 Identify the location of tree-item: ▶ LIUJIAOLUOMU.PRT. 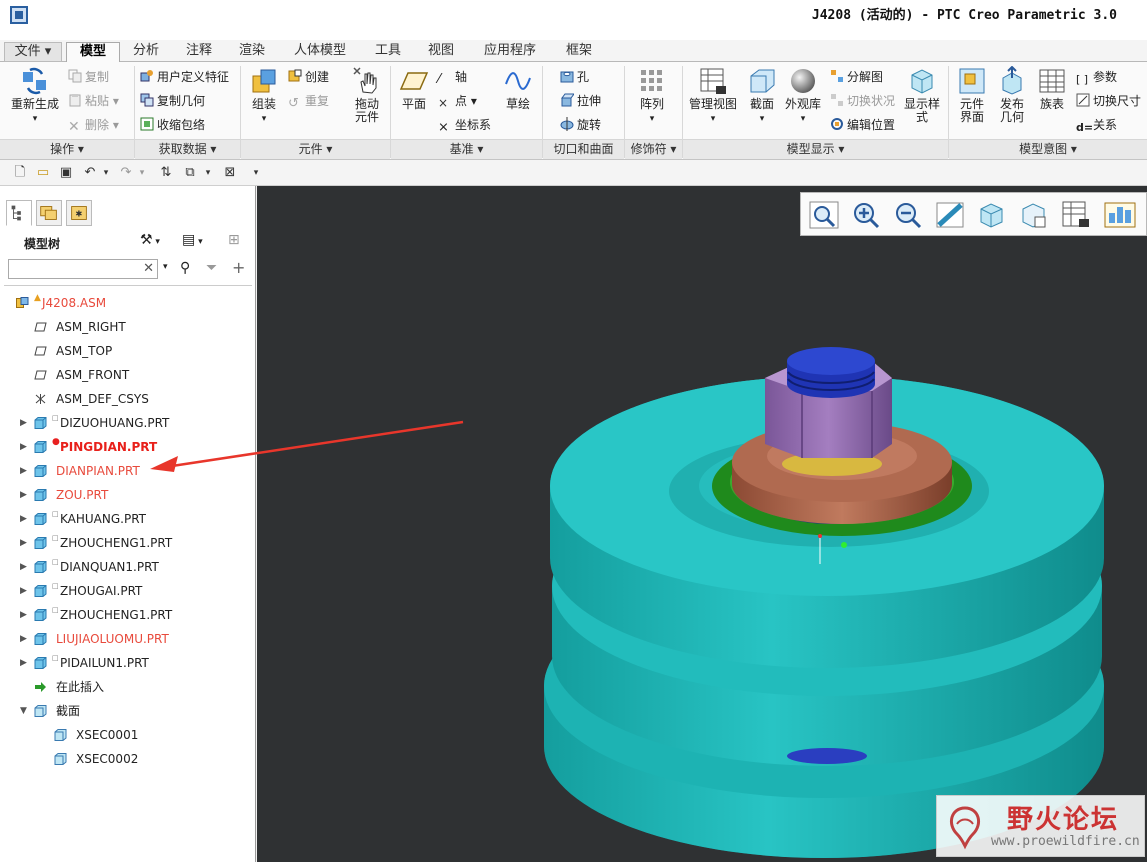
(125, 639).